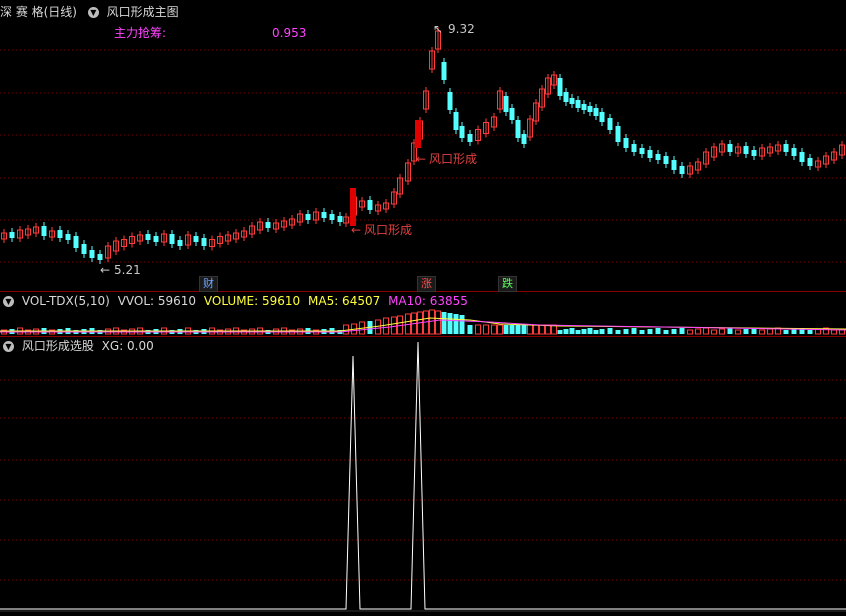  What do you see at coordinates (127, 270) in the screenshot?
I see `low-price-marker: 5.21` at bounding box center [127, 270].